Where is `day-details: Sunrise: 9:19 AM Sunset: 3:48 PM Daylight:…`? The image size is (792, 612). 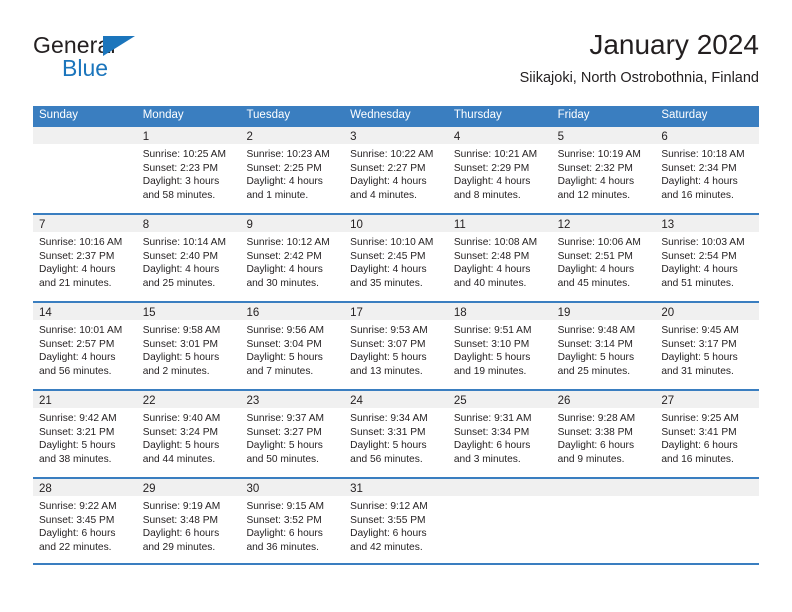
day-details: Sunrise: 9:19 AM Sunset: 3:48 PM Daylight:… is located at coordinates (189, 525).